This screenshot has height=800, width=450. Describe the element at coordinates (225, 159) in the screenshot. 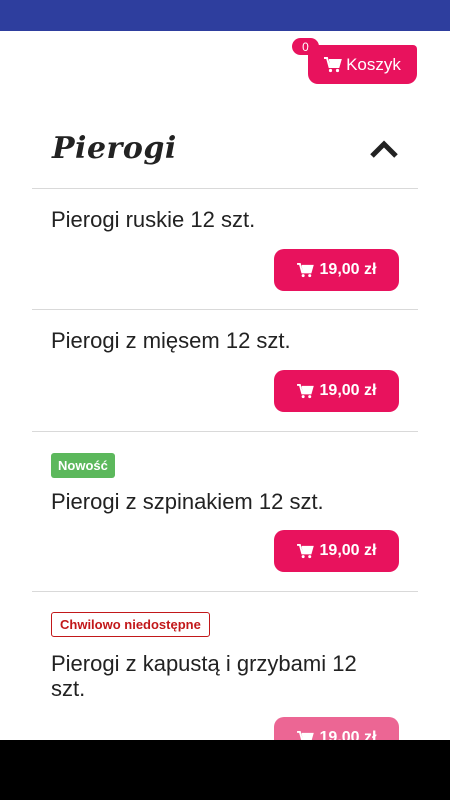

I see `category-header: Pierogi` at that location.